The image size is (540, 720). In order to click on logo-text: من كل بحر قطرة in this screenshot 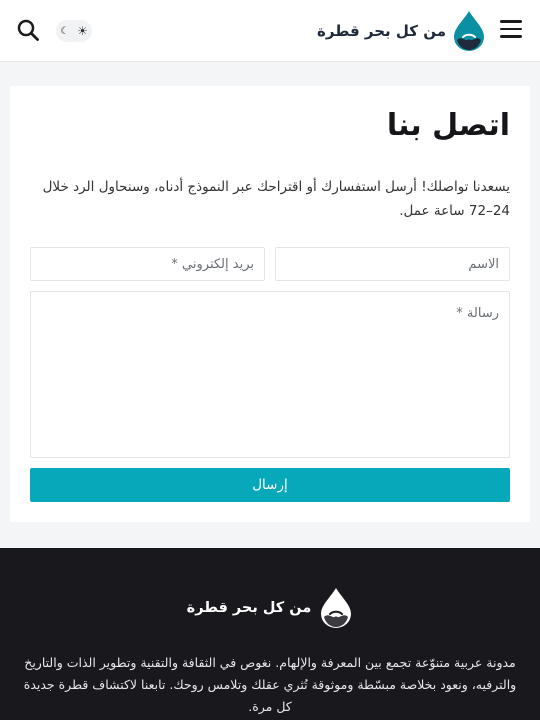, I will do `click(381, 31)`.